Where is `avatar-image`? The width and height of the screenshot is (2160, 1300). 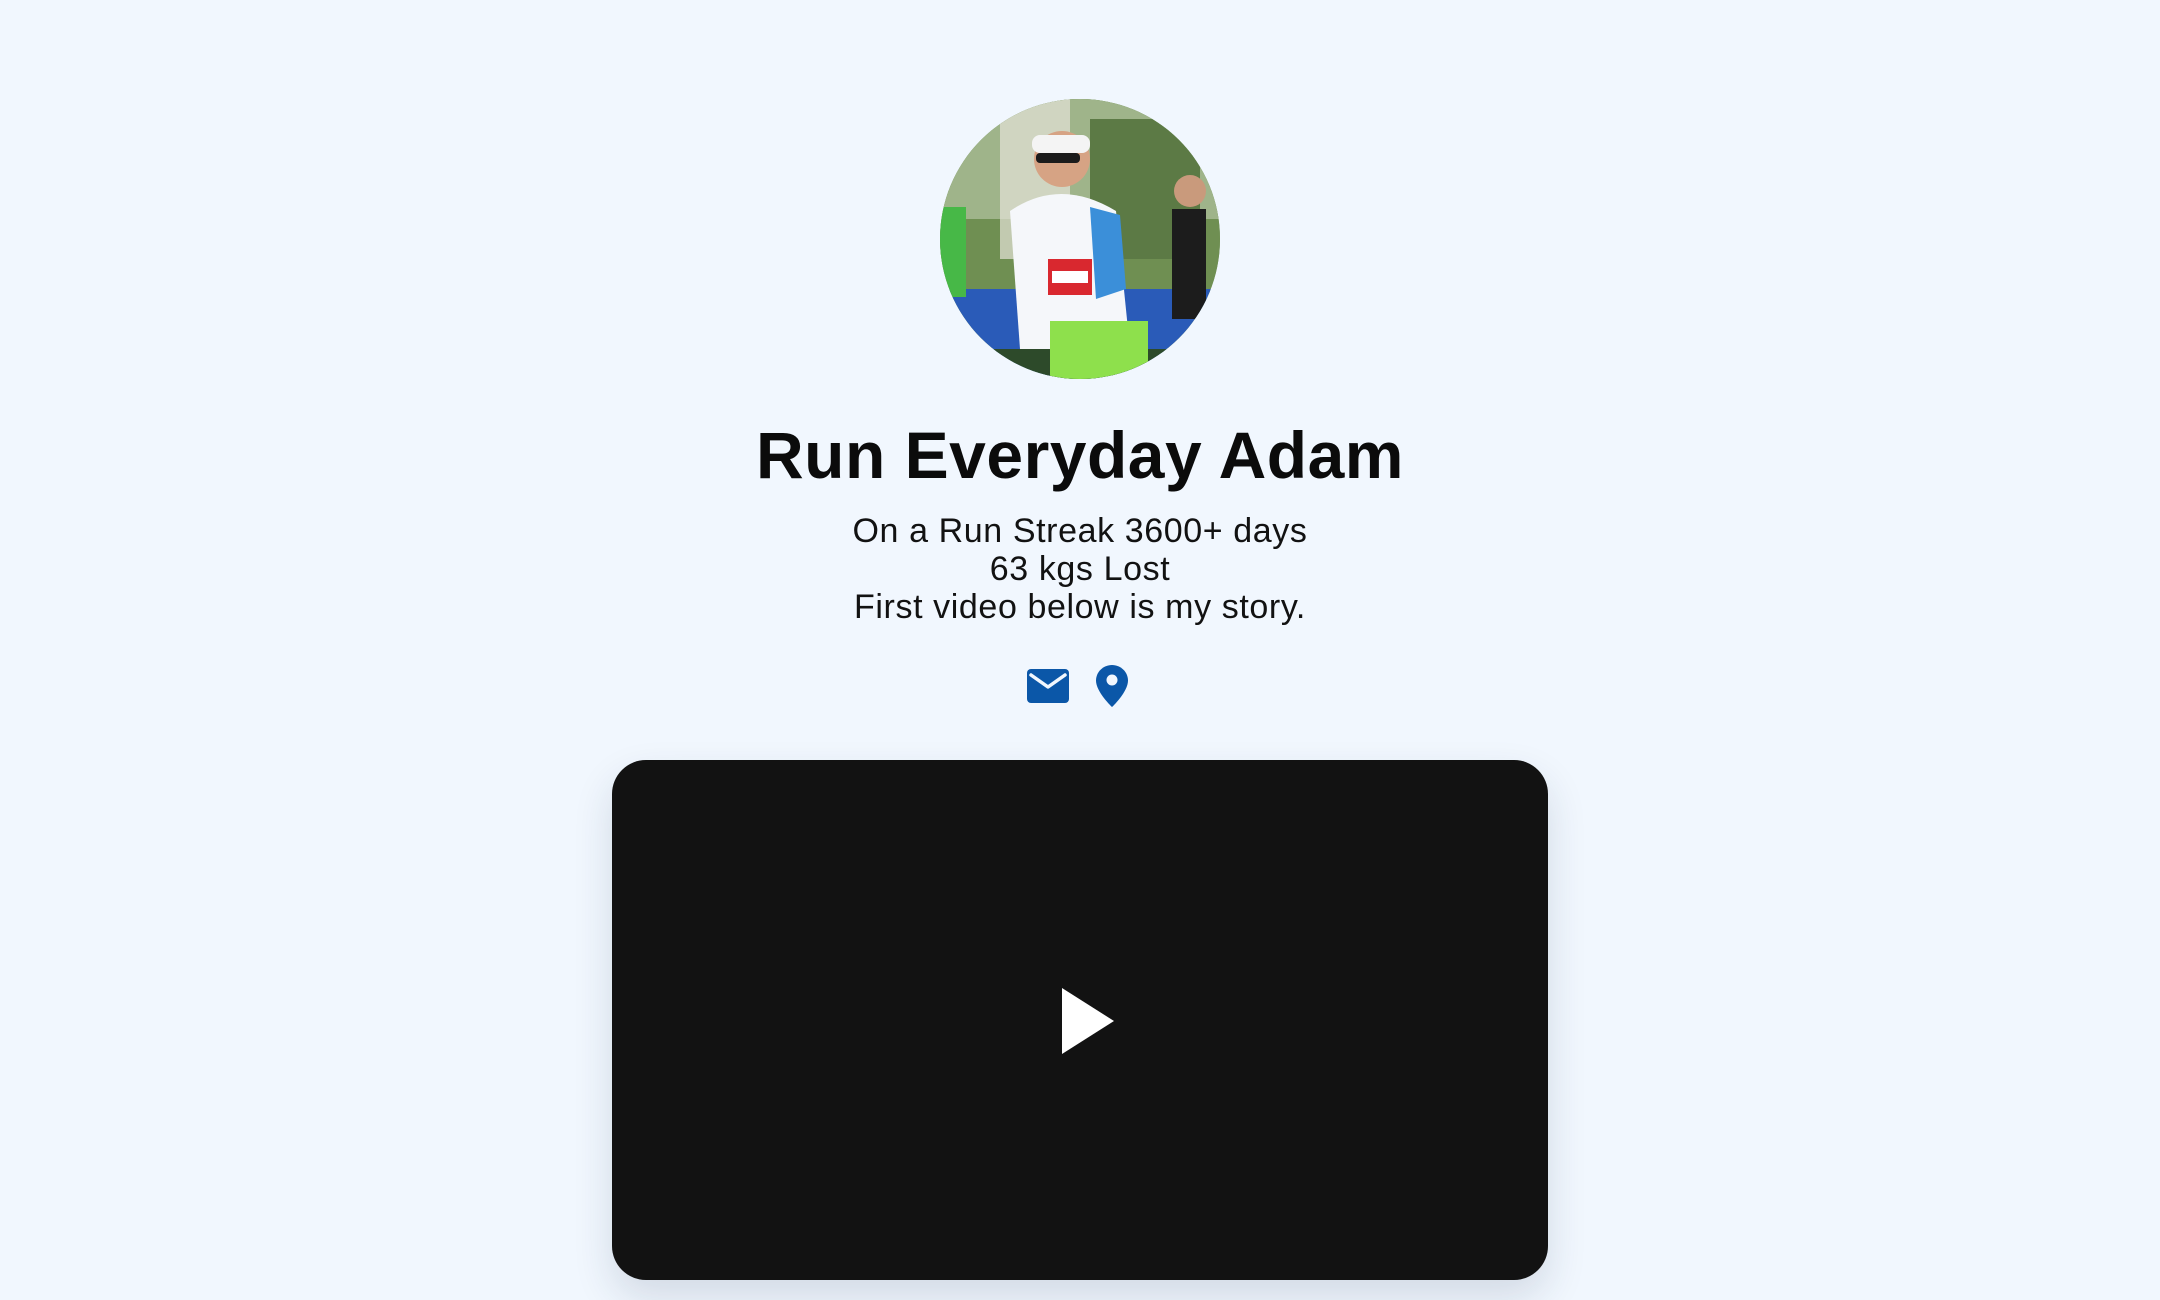
avatar-image is located at coordinates (1080, 239).